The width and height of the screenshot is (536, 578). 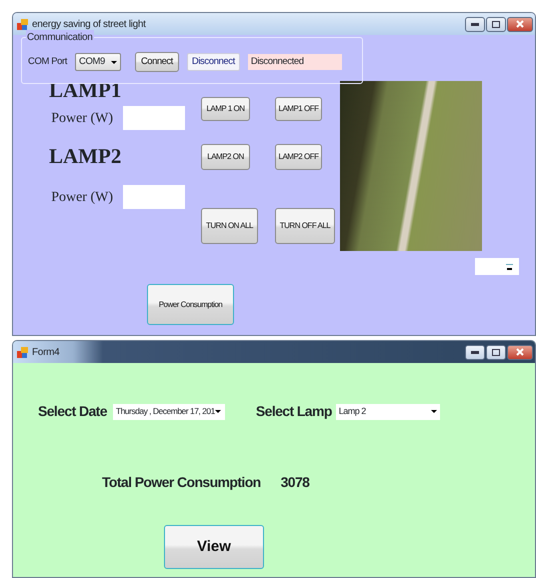 I want to click on com-port-label: COM Port, so click(x=48, y=61).